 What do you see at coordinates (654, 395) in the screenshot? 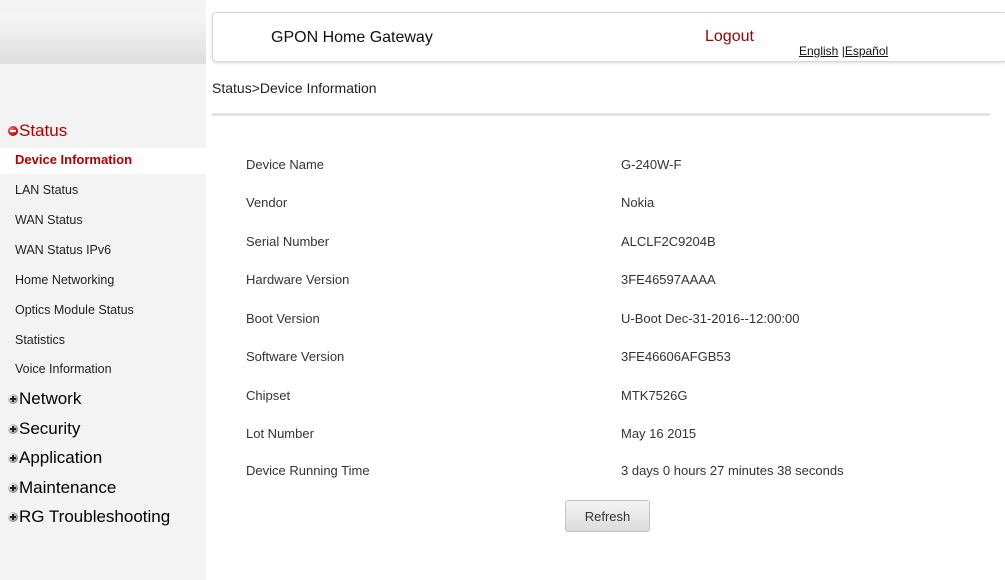
I see `info-value-chipset: MTK7526G` at bounding box center [654, 395].